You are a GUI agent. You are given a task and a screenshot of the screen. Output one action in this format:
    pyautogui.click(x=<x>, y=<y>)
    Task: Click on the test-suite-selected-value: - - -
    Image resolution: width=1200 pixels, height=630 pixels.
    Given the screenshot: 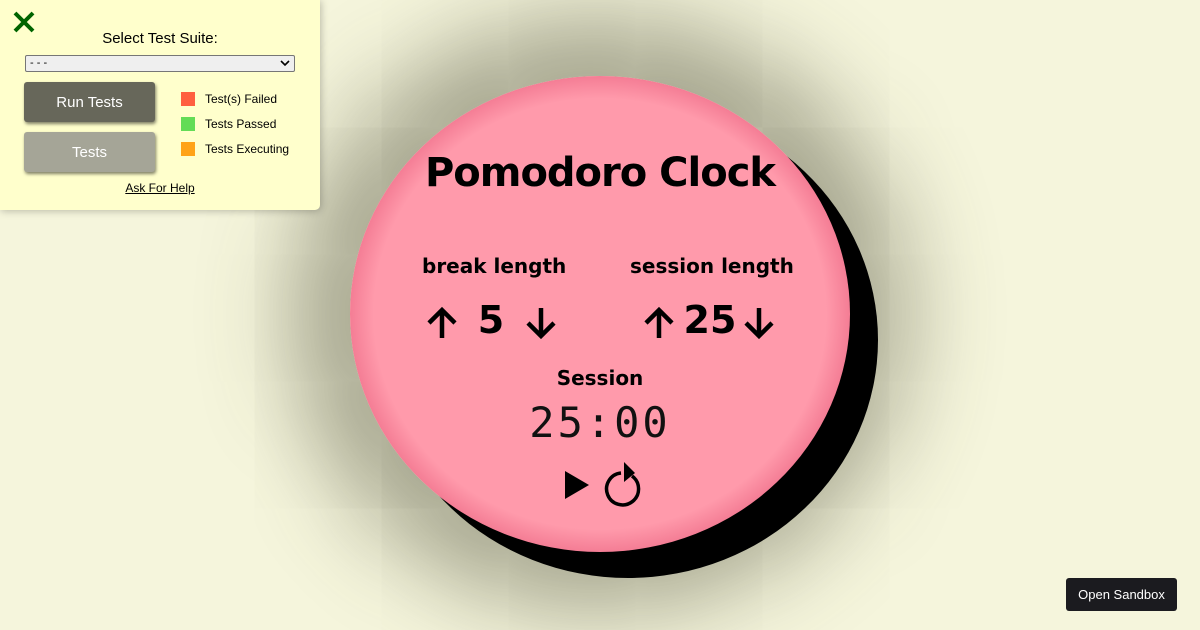 What is the action you would take?
    pyautogui.click(x=39, y=63)
    